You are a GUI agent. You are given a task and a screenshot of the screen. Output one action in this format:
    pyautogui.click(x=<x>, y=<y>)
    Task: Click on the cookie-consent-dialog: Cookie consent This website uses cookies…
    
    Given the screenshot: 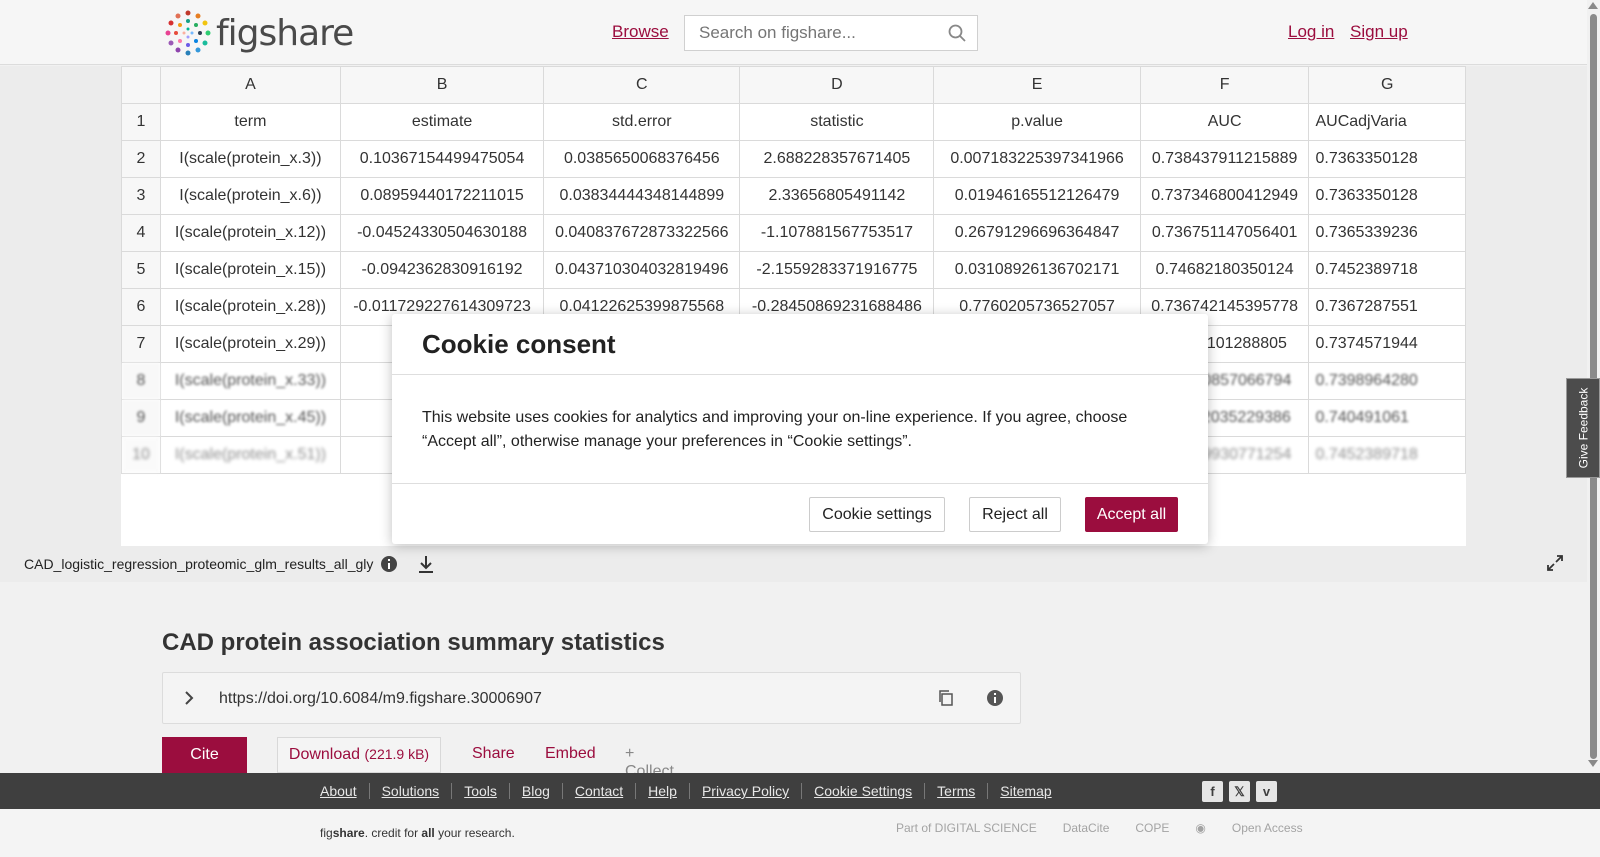 What is the action you would take?
    pyautogui.click(x=800, y=429)
    